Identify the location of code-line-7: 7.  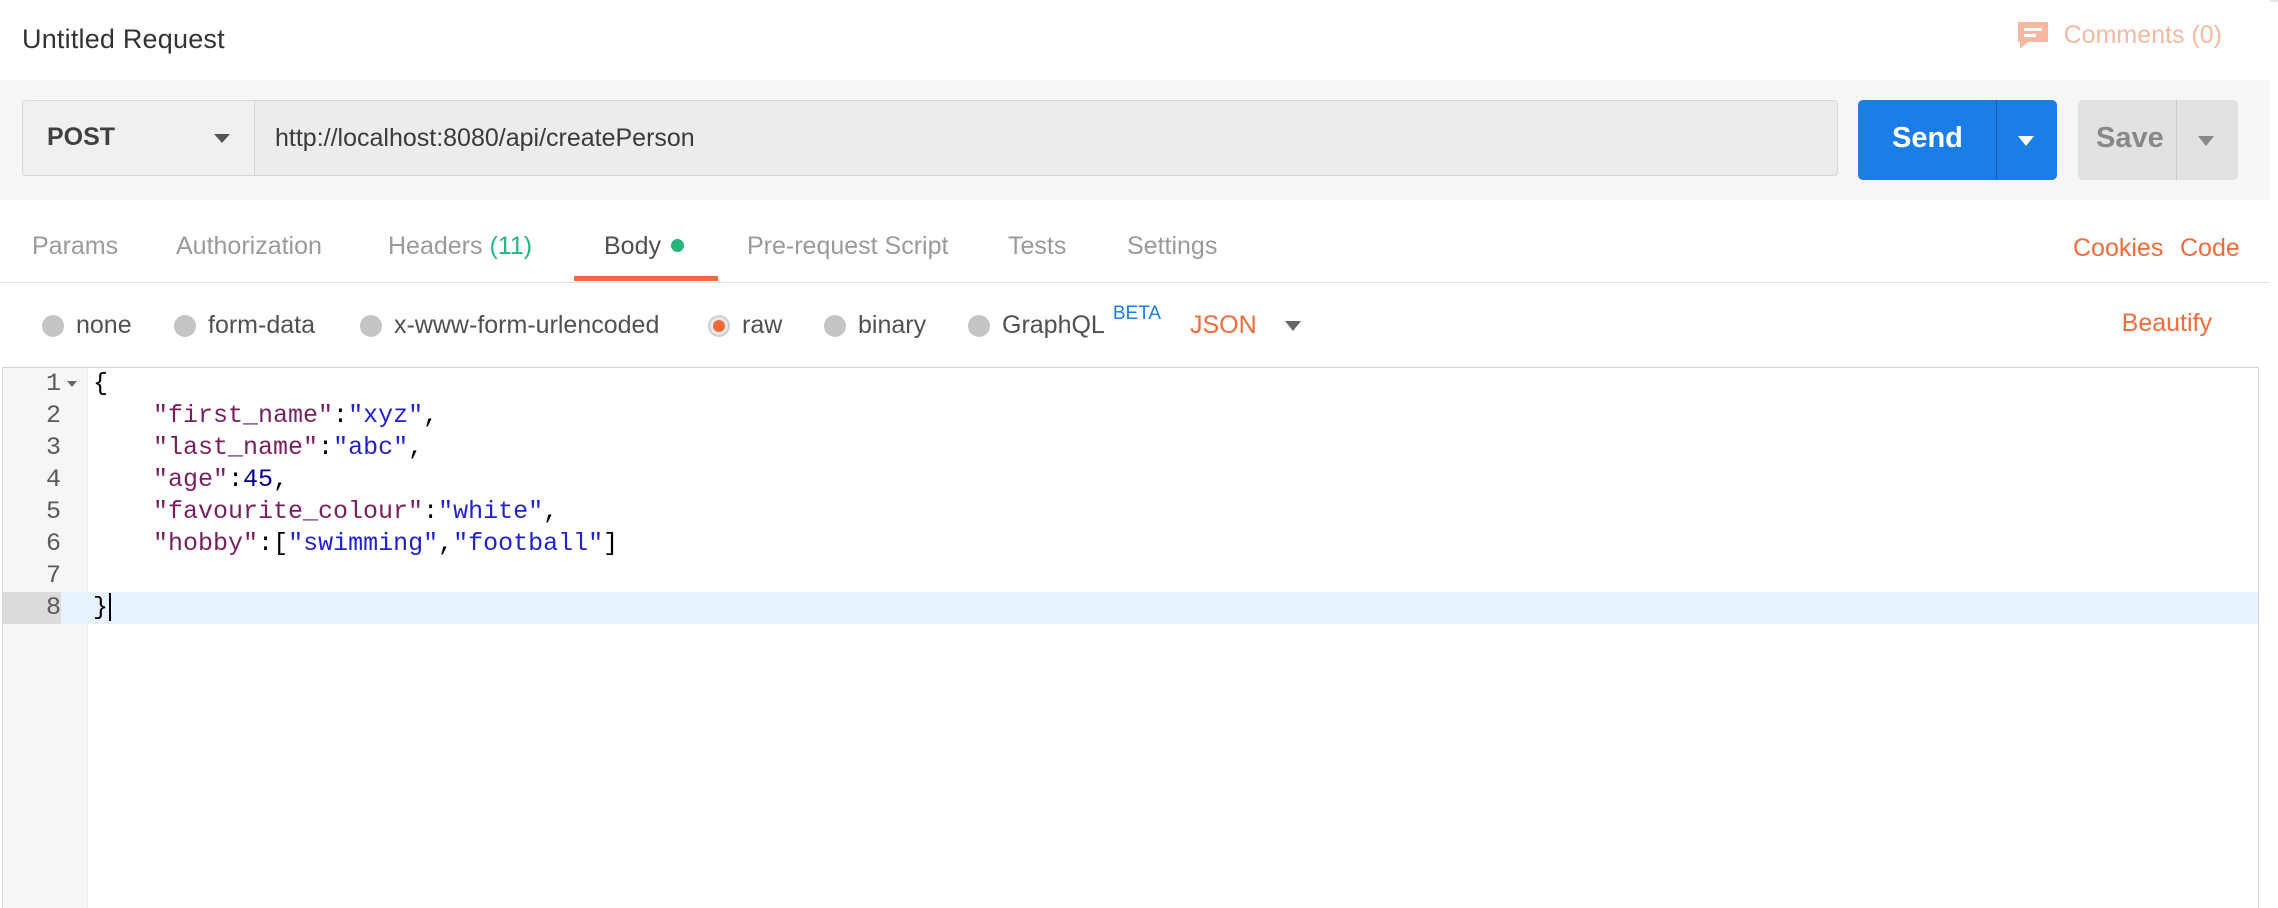
(1130, 576).